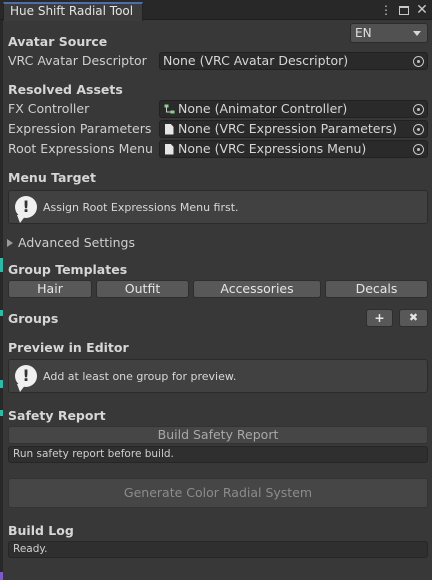 This screenshot has width=432, height=580. I want to click on expression-parameters-value: None (VRC Expression Parameters), so click(288, 128).